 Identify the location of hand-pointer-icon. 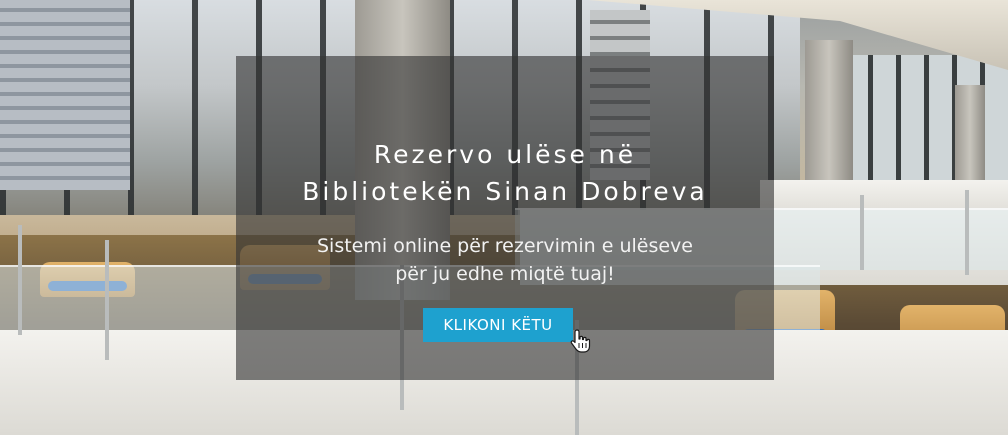
(580, 341).